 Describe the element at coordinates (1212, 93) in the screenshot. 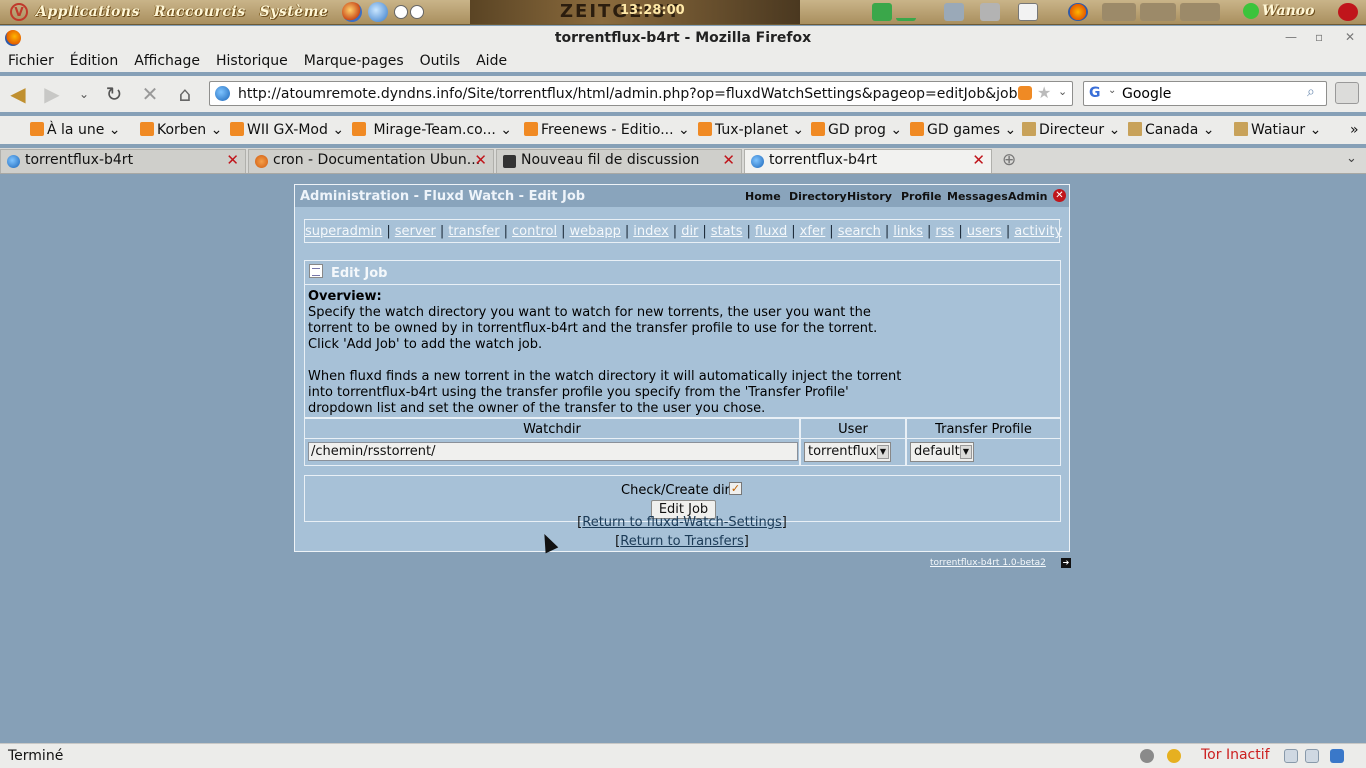

I see `search-input` at that location.